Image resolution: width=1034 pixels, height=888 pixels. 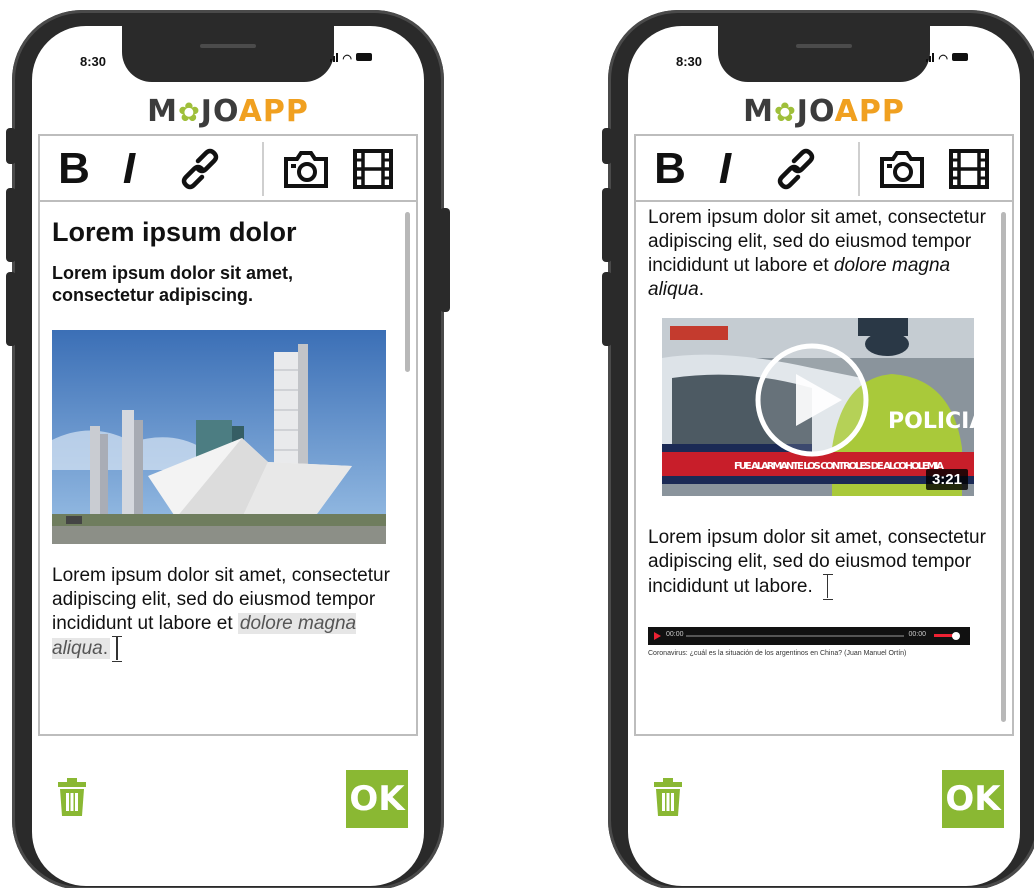 I want to click on article-heading: Lorem ipsum dolor, so click(x=174, y=232).